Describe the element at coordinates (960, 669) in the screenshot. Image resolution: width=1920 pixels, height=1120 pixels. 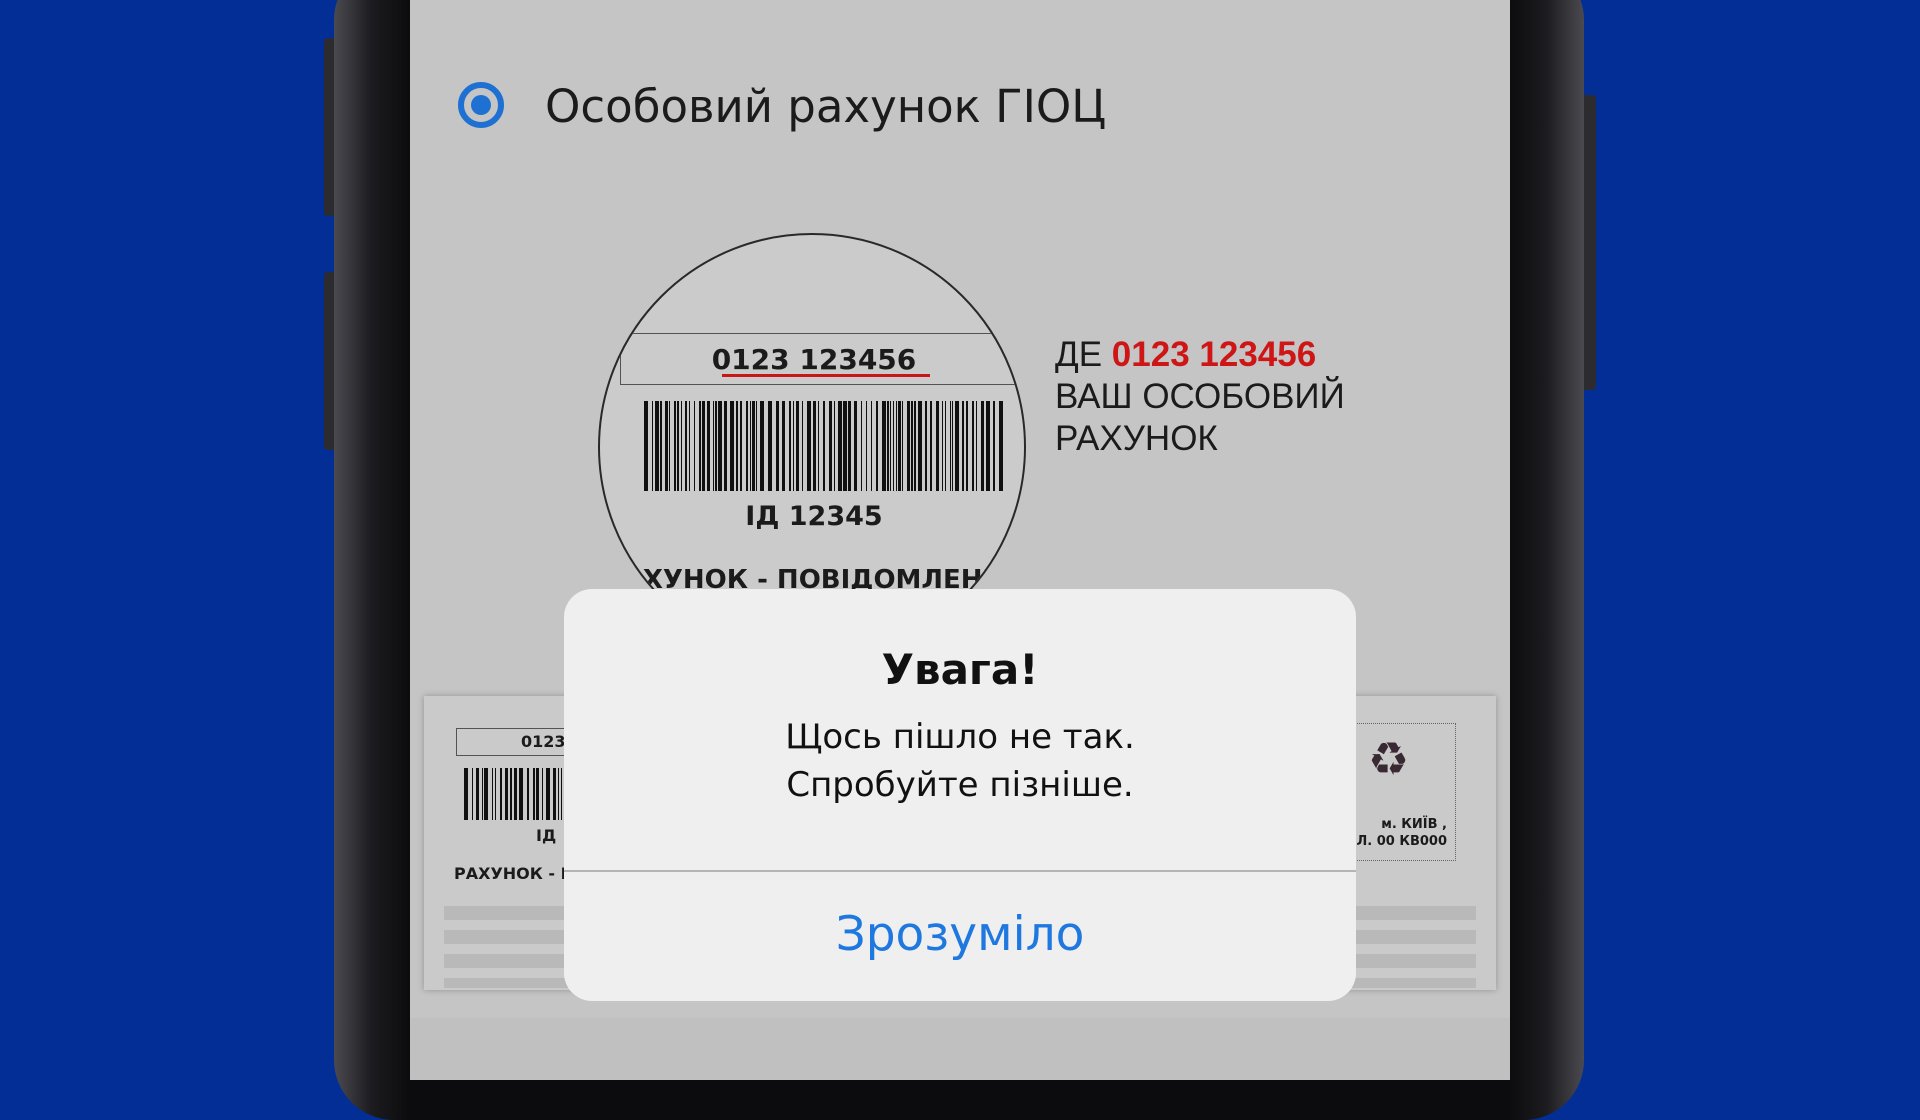
I see `alert-title: Увага!` at that location.